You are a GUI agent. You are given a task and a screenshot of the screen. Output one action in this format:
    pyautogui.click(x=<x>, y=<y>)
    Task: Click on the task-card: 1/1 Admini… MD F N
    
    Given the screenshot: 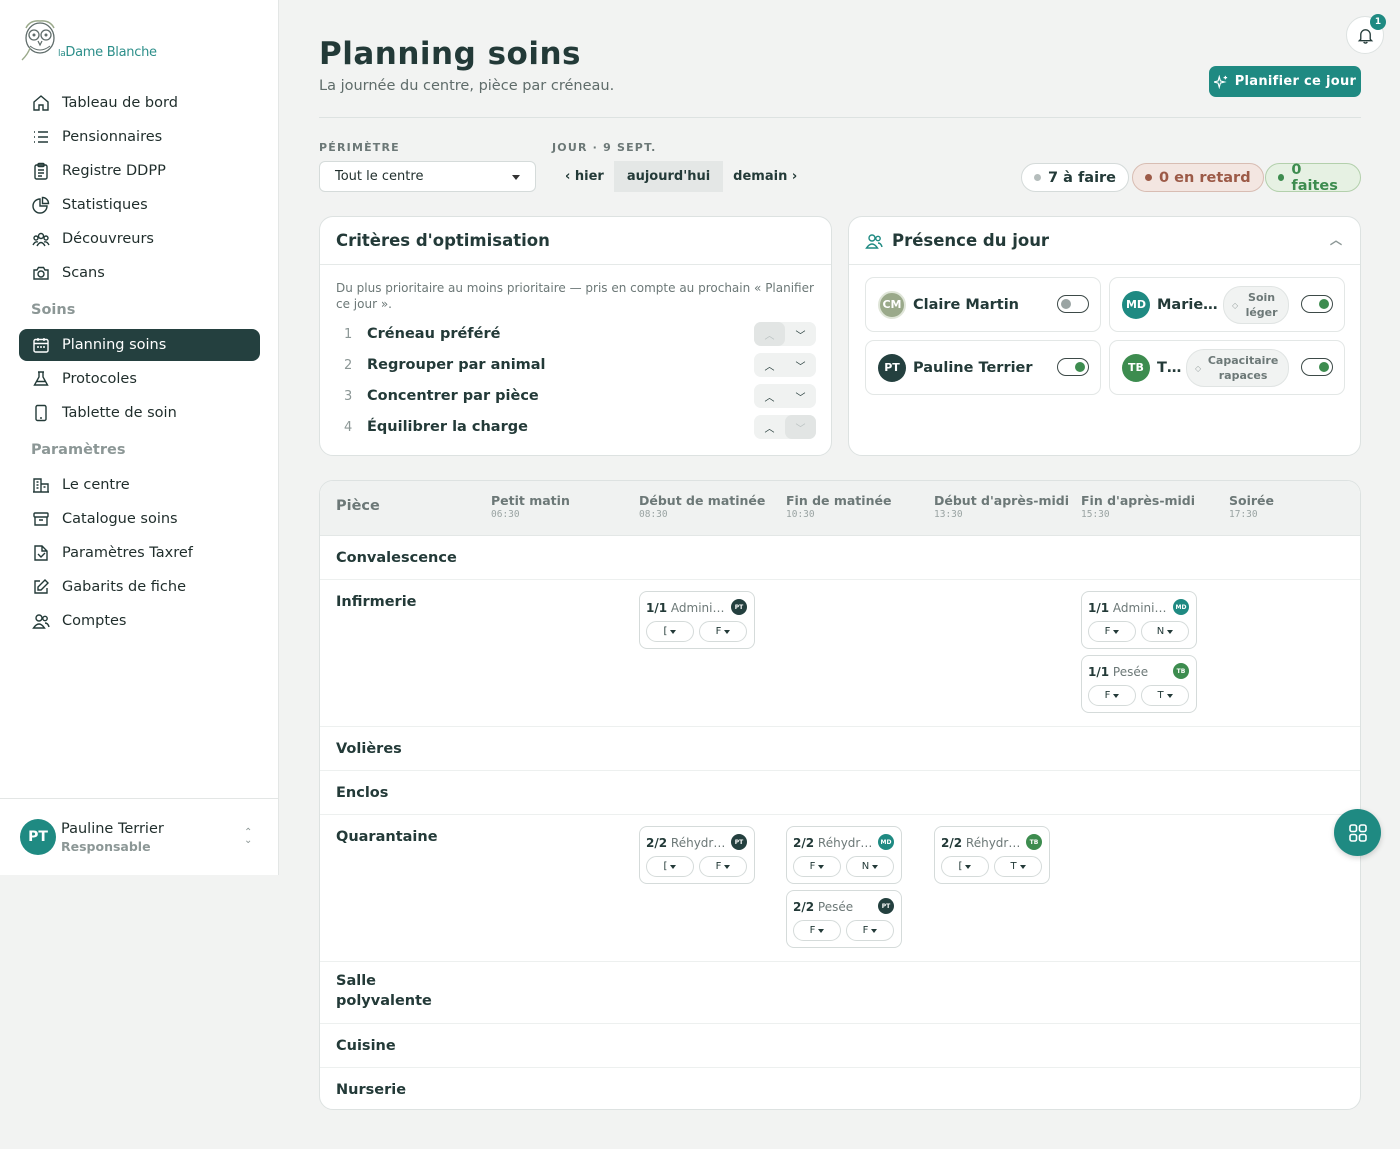 What is the action you would take?
    pyautogui.click(x=1139, y=620)
    